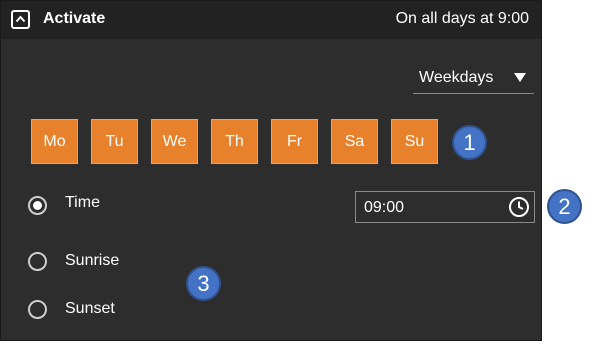  What do you see at coordinates (462, 18) in the screenshot?
I see `schedule-summary: On all days at 9:00` at bounding box center [462, 18].